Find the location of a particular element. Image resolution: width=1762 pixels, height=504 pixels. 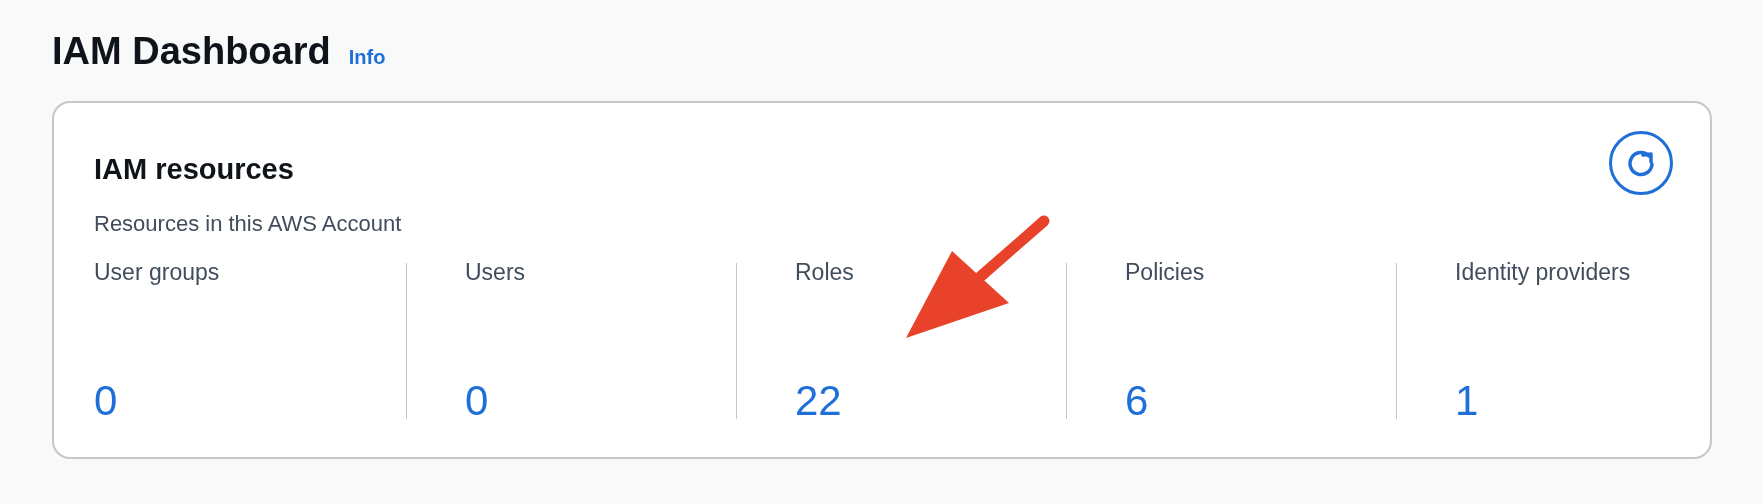

card-subtitle: Resources in this AWS Account is located at coordinates (248, 224).